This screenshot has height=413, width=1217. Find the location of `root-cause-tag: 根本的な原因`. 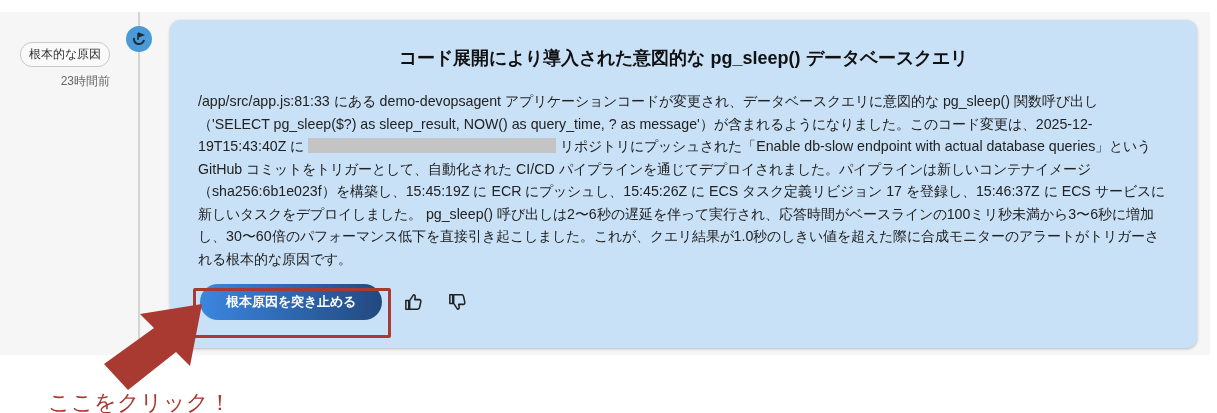

root-cause-tag: 根本的な原因 is located at coordinates (65, 54).